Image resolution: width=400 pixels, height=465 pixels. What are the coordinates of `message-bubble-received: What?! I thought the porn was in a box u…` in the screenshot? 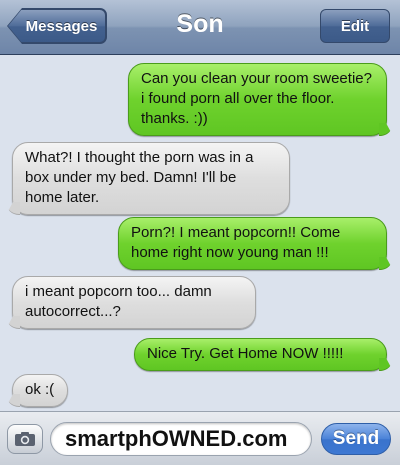 It's located at (151, 178).